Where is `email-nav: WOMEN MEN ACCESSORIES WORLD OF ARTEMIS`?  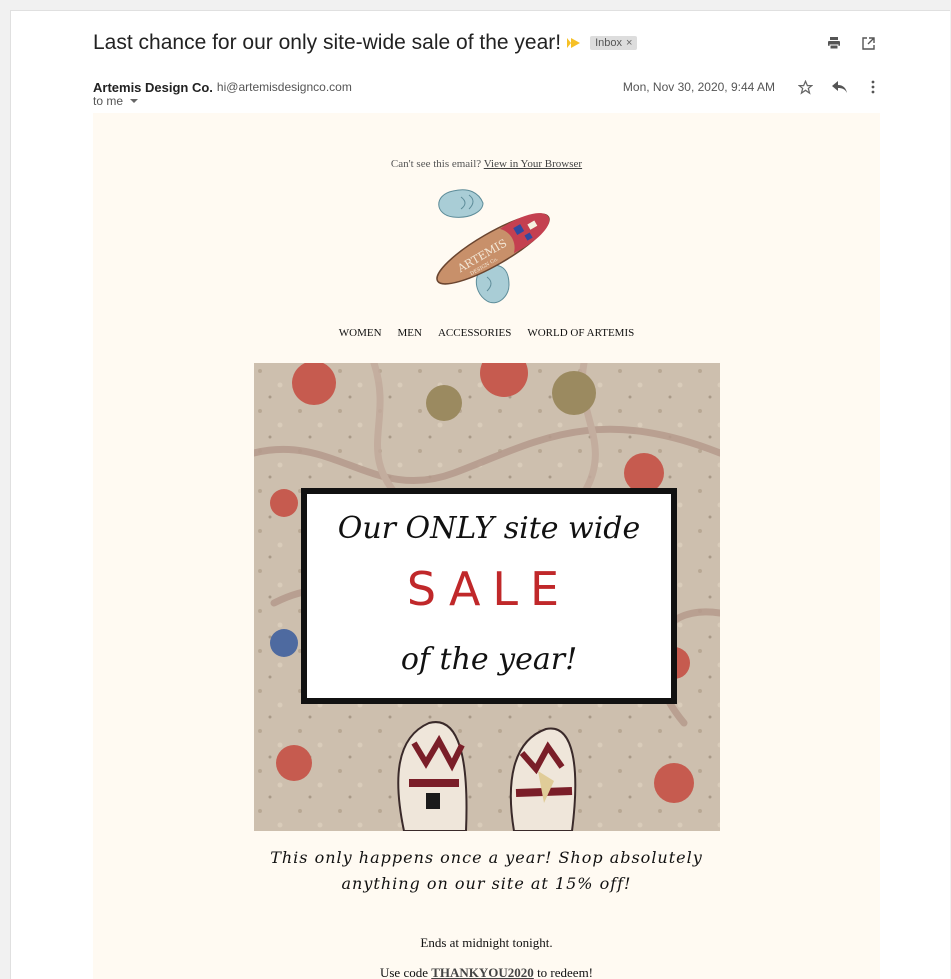
email-nav: WOMEN MEN ACCESSORIES WORLD OF ARTEMIS is located at coordinates (486, 333).